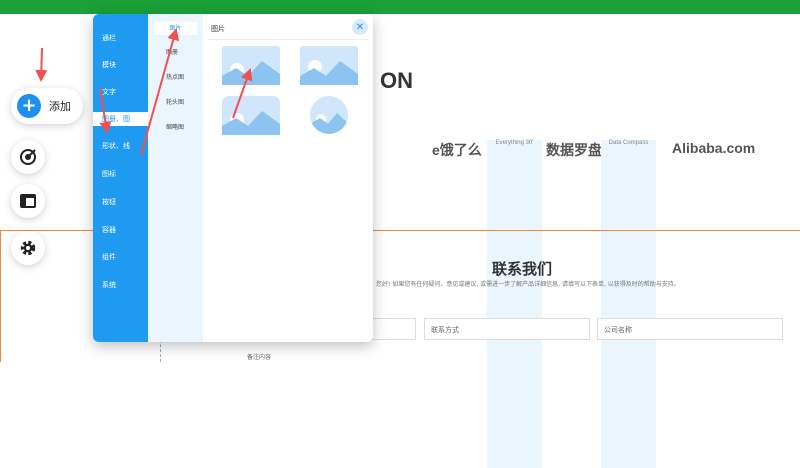 This screenshot has width=800, height=468. I want to click on annotation-arrows, so click(144, 92).